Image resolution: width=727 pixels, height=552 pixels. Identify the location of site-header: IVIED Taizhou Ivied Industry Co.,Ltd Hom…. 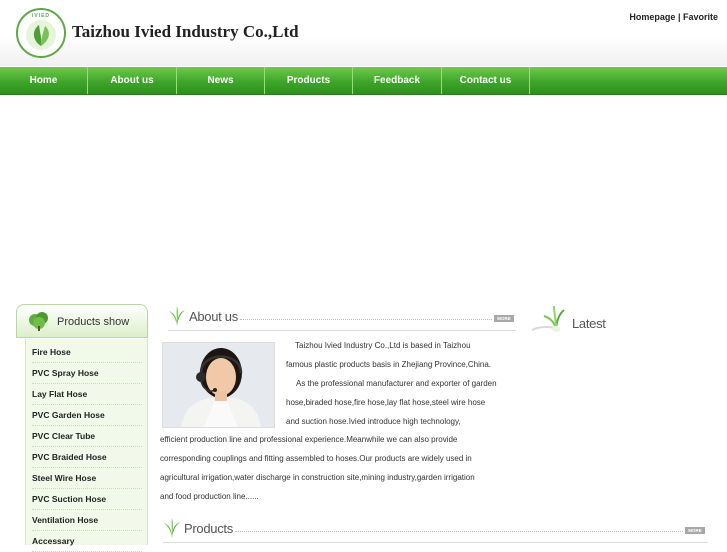
(363, 33).